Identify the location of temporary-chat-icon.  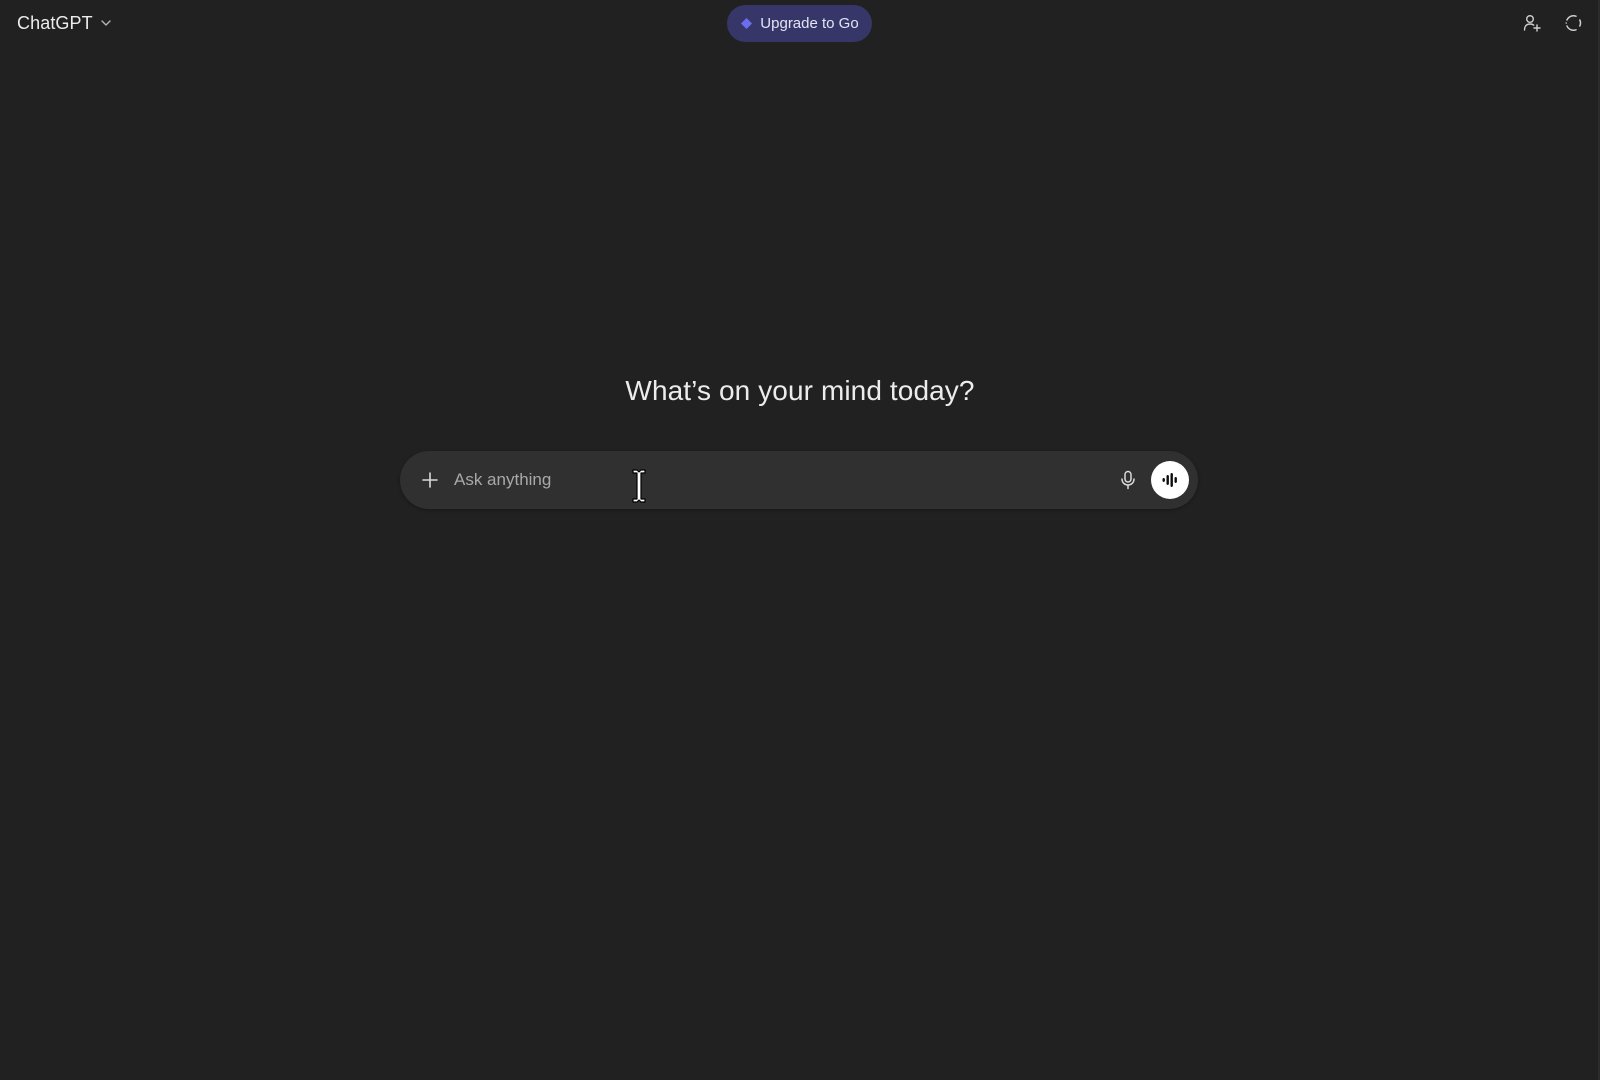
(1573, 23).